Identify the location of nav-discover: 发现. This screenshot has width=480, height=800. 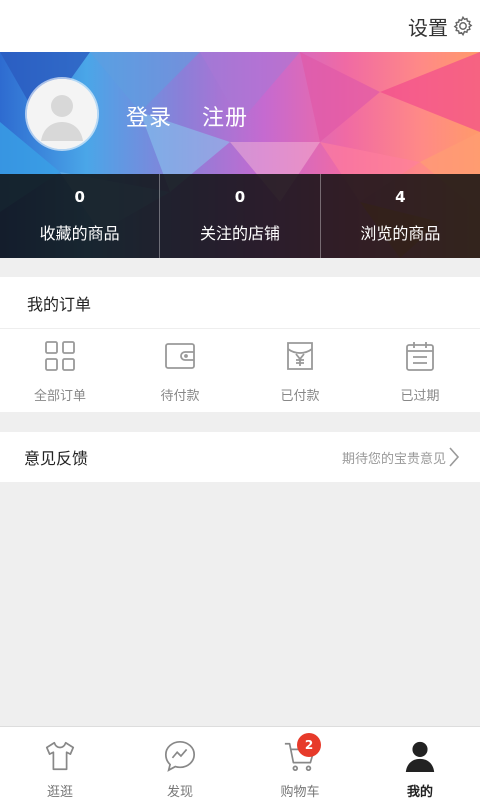
(180, 763).